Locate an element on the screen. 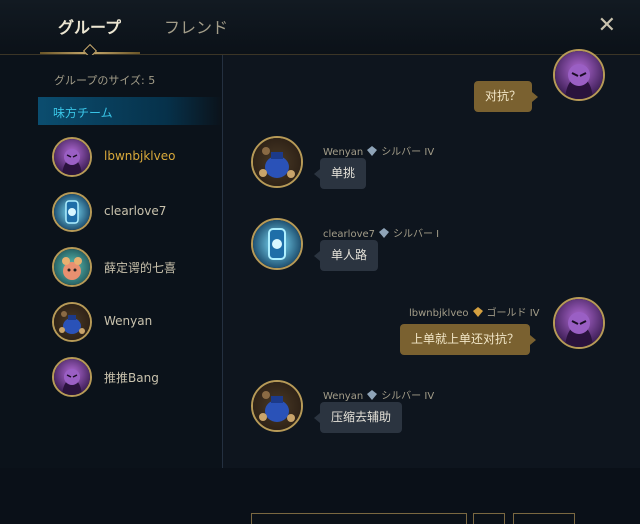 The height and width of the screenshot is (524, 640). sender-rank: ゴールド IV is located at coordinates (513, 313).